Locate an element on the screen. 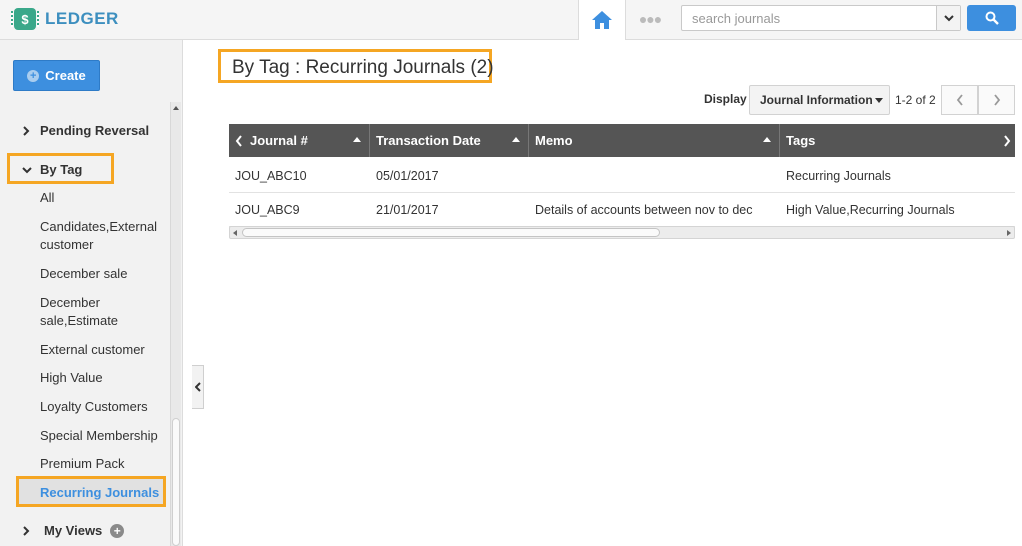  table-header: Journal # Transaction Date Memo Tags is located at coordinates (622, 140).